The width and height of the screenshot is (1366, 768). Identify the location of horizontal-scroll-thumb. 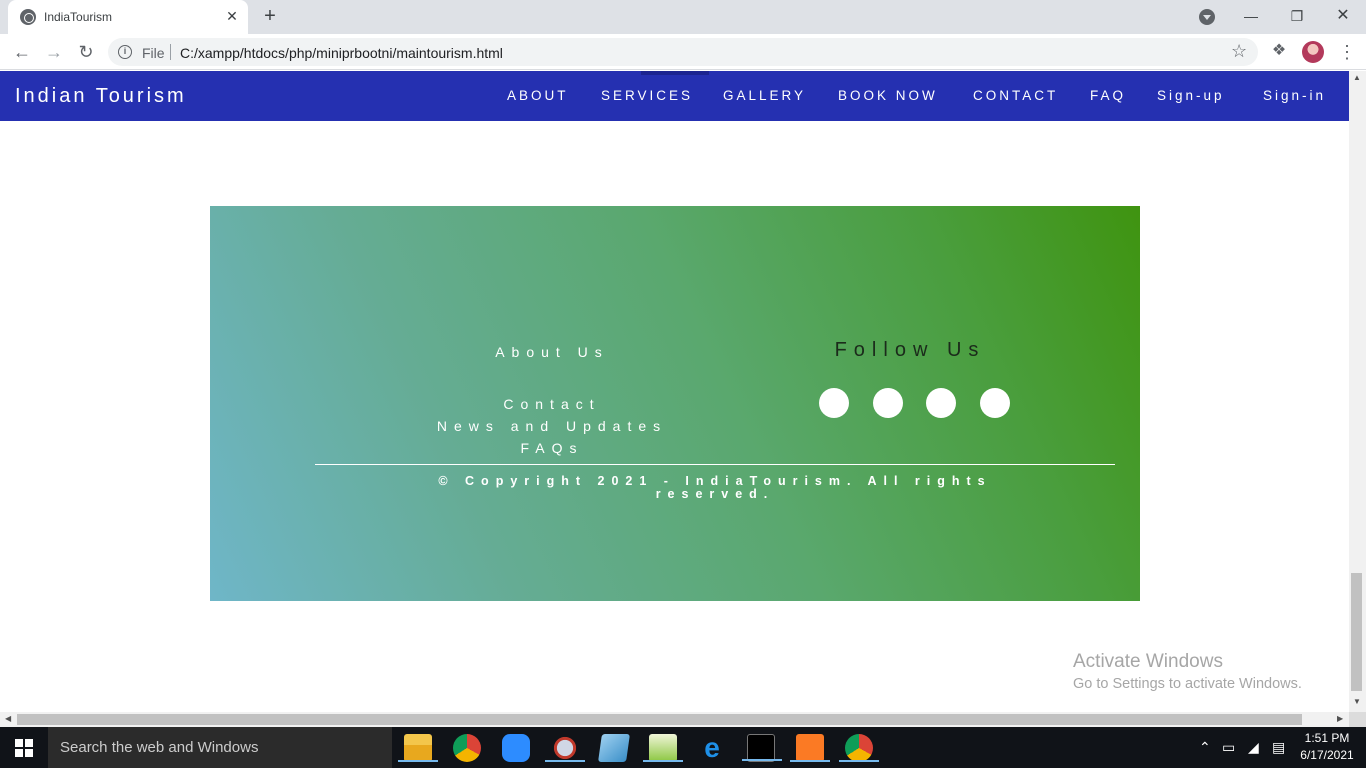
(659, 719).